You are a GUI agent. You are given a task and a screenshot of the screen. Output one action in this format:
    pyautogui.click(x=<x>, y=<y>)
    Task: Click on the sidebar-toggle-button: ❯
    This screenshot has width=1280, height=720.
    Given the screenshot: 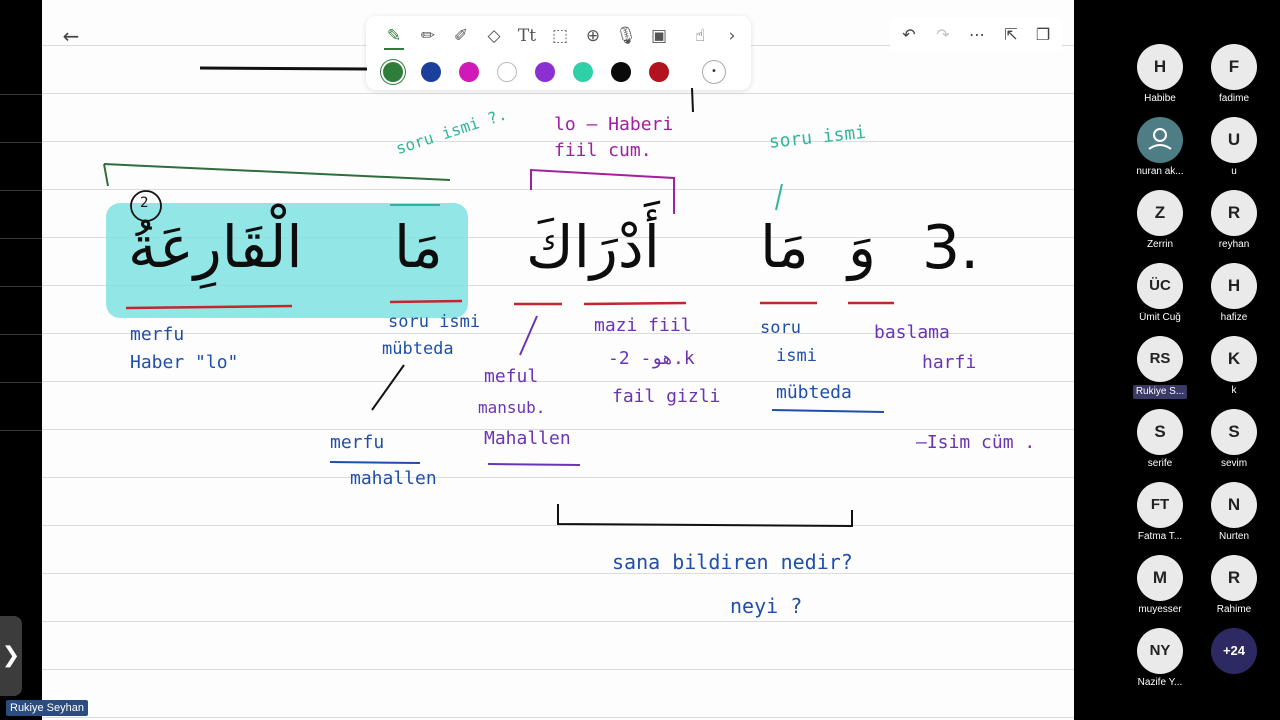 What is the action you would take?
    pyautogui.click(x=11, y=656)
    